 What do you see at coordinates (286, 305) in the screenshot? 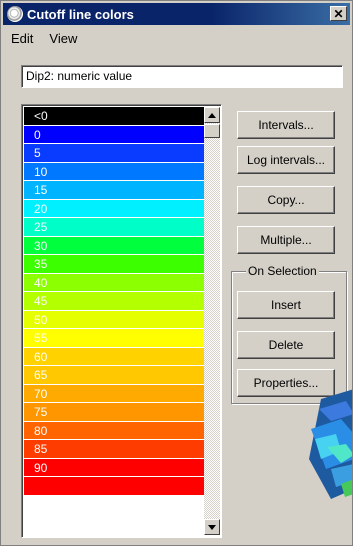
I see `insert-button: Insert` at bounding box center [286, 305].